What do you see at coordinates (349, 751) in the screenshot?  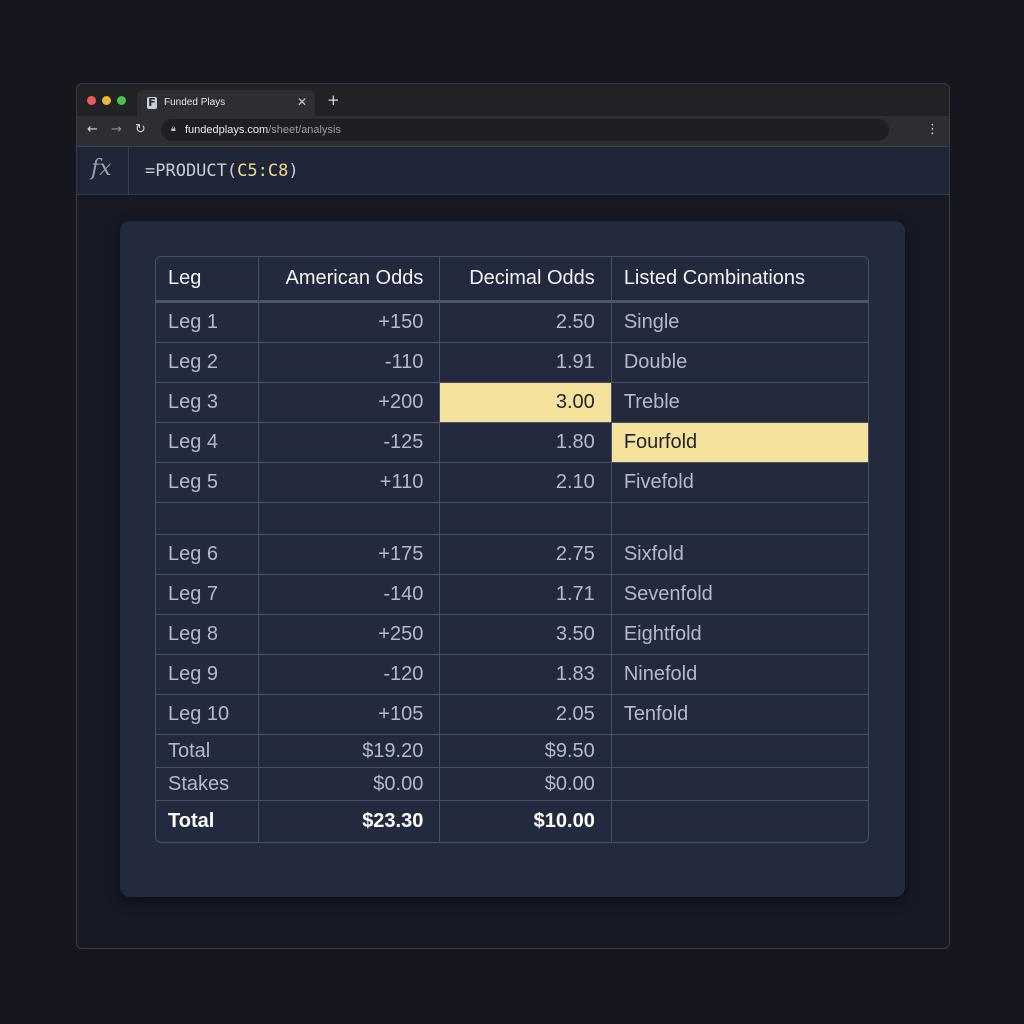 I see `summary-american-value: $19.20` at bounding box center [349, 751].